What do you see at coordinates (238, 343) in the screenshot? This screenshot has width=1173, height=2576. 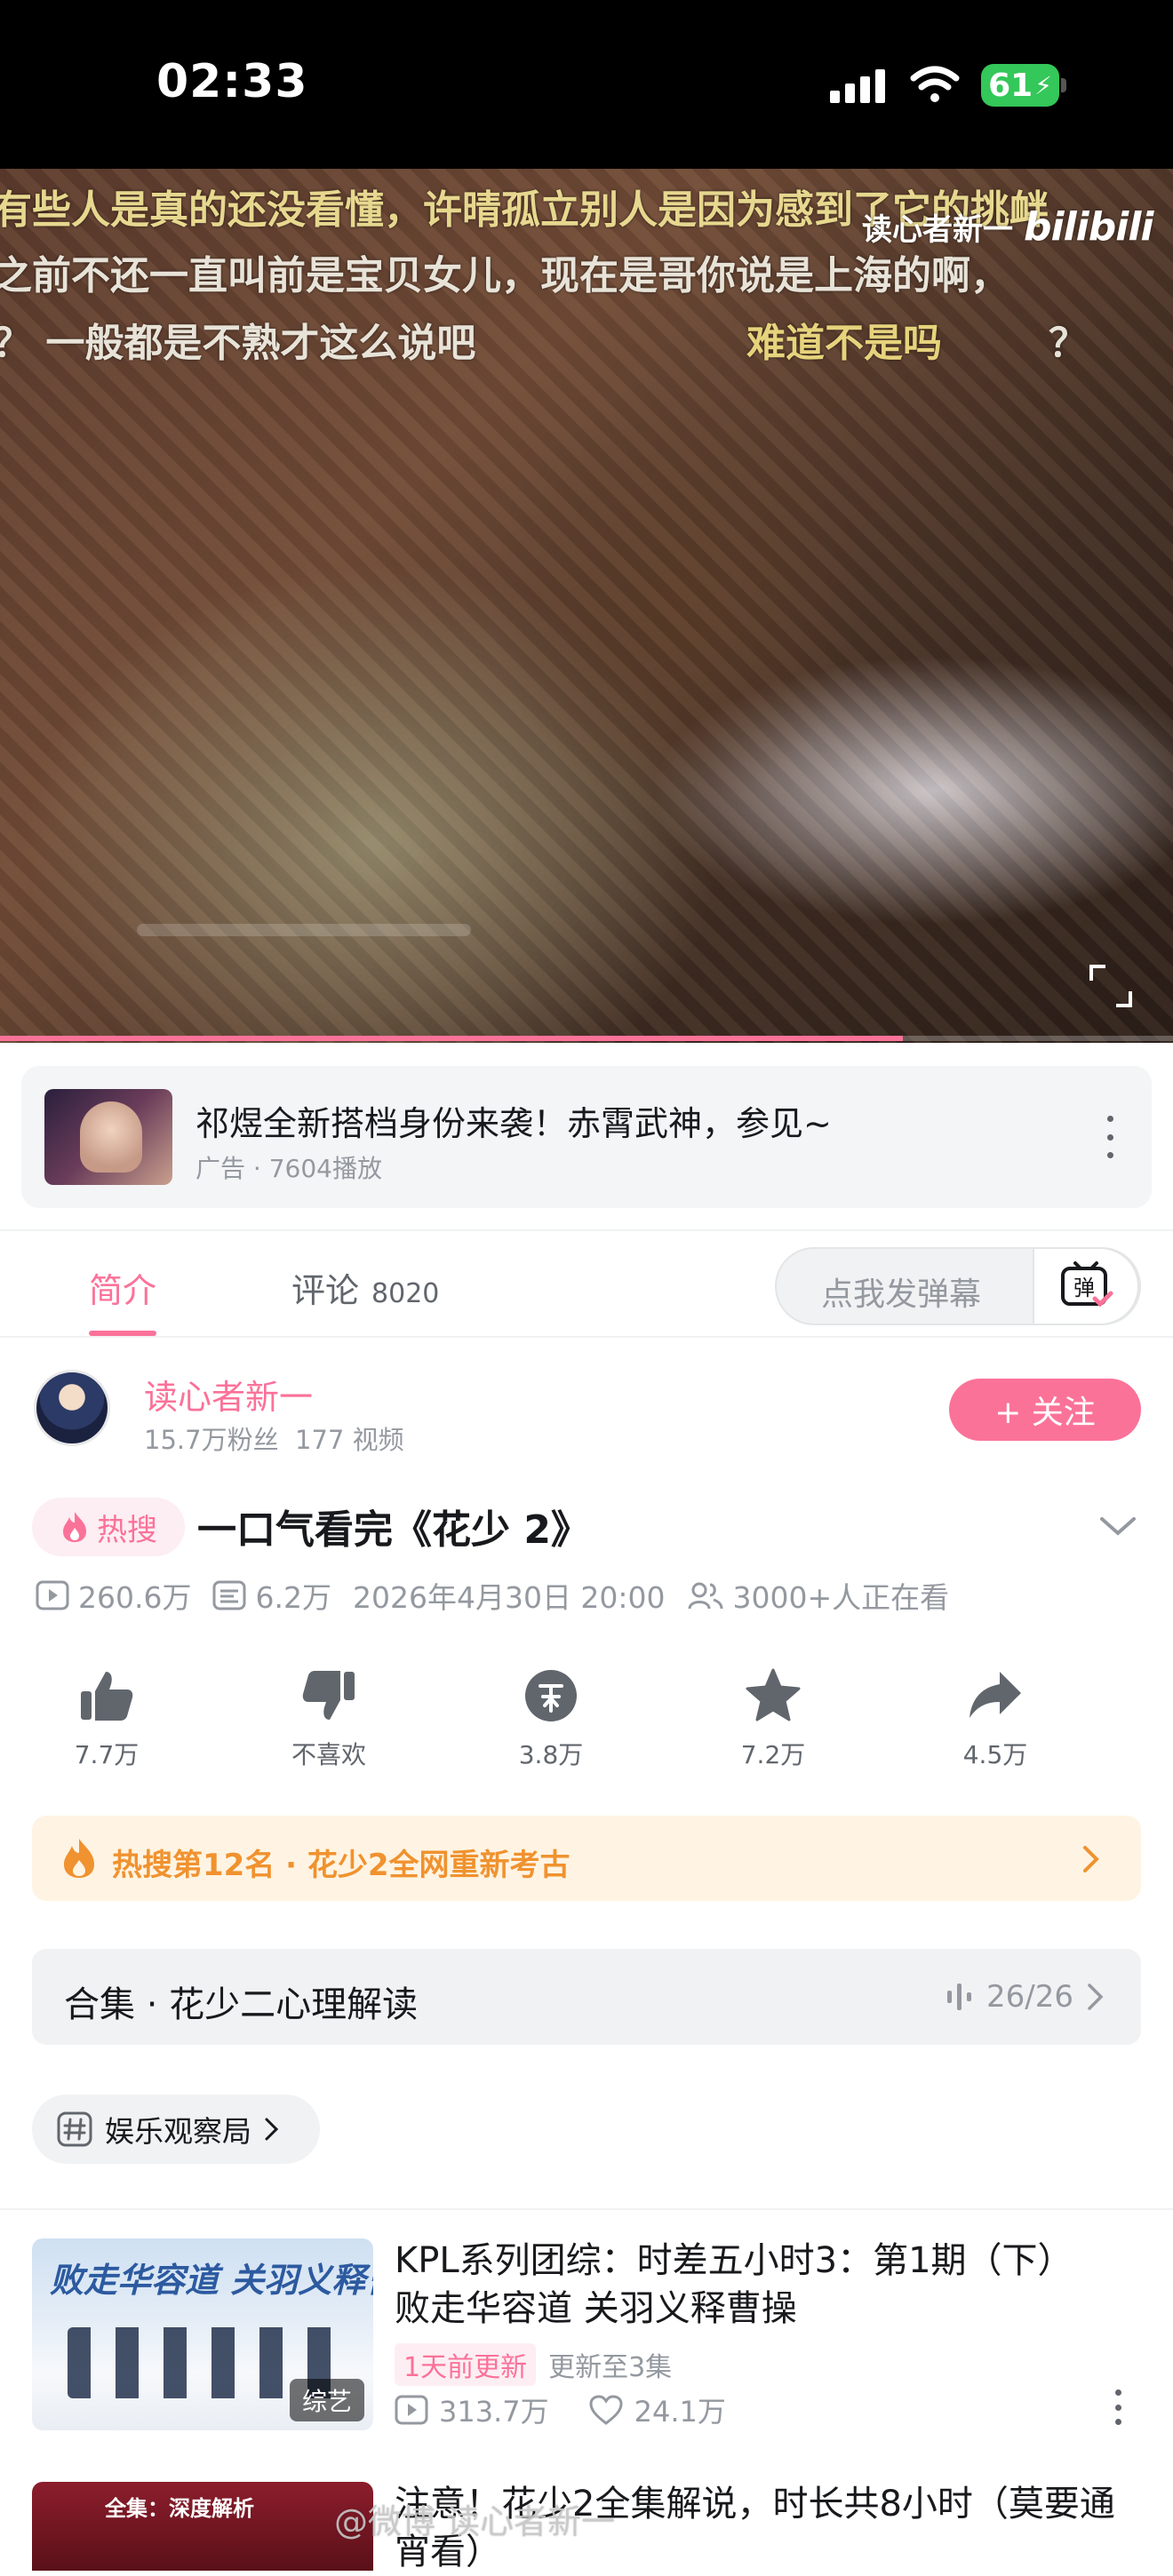 I see `danmaku-comment: ？ 一般都是不熟才这么说吧` at bounding box center [238, 343].